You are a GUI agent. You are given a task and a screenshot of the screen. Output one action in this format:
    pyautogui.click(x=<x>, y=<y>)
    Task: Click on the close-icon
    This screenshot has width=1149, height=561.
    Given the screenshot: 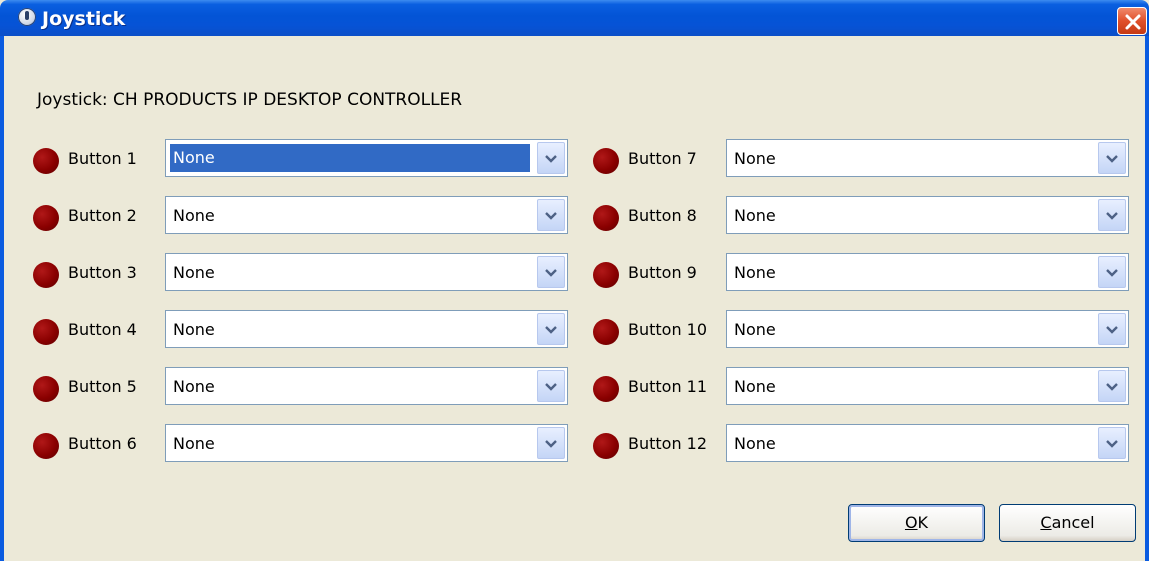 What is the action you would take?
    pyautogui.click(x=1133, y=22)
    